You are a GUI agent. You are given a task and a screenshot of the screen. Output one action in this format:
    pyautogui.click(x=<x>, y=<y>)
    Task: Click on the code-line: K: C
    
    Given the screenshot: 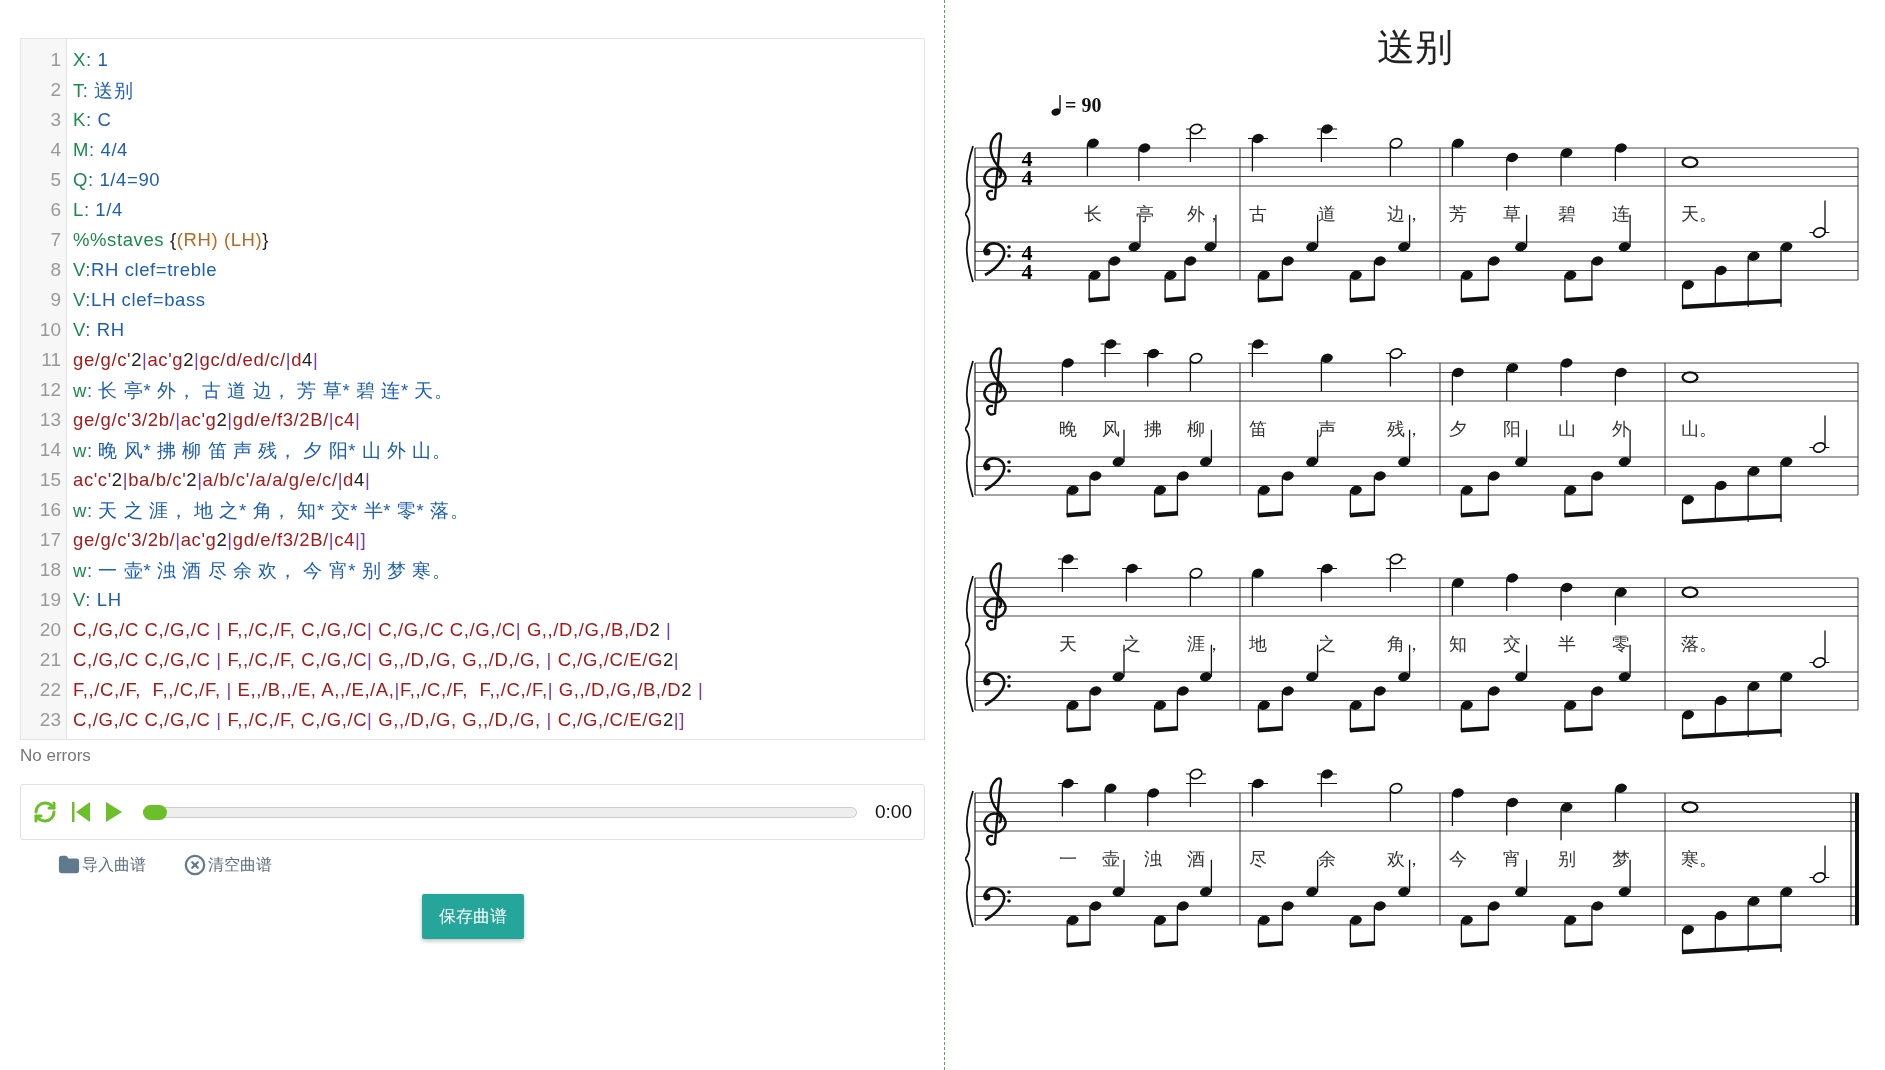 What is the action you would take?
    pyautogui.click(x=92, y=120)
    